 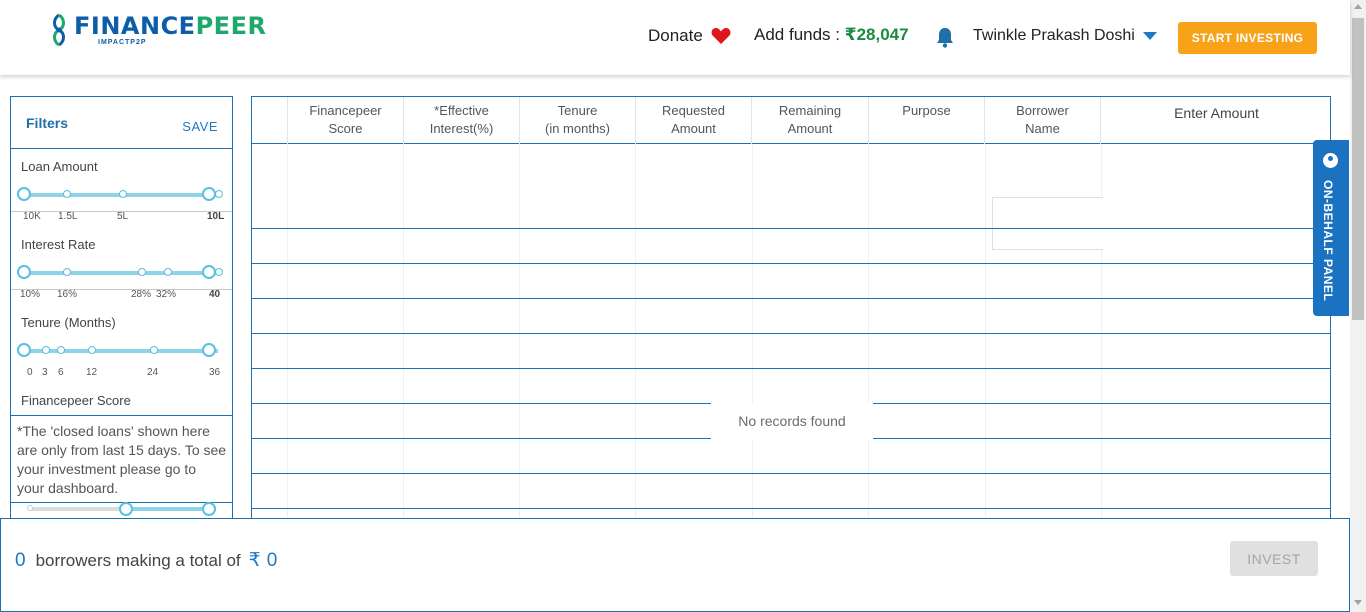 I want to click on score-min-handle, so click(x=126, y=509).